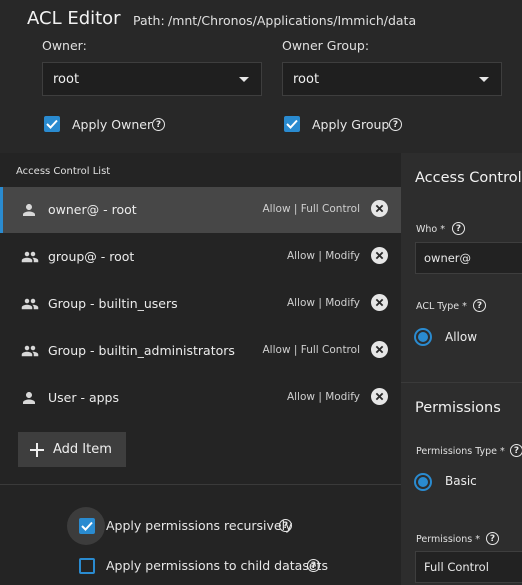  I want to click on apply-owner-label: Apply Owner, so click(112, 124).